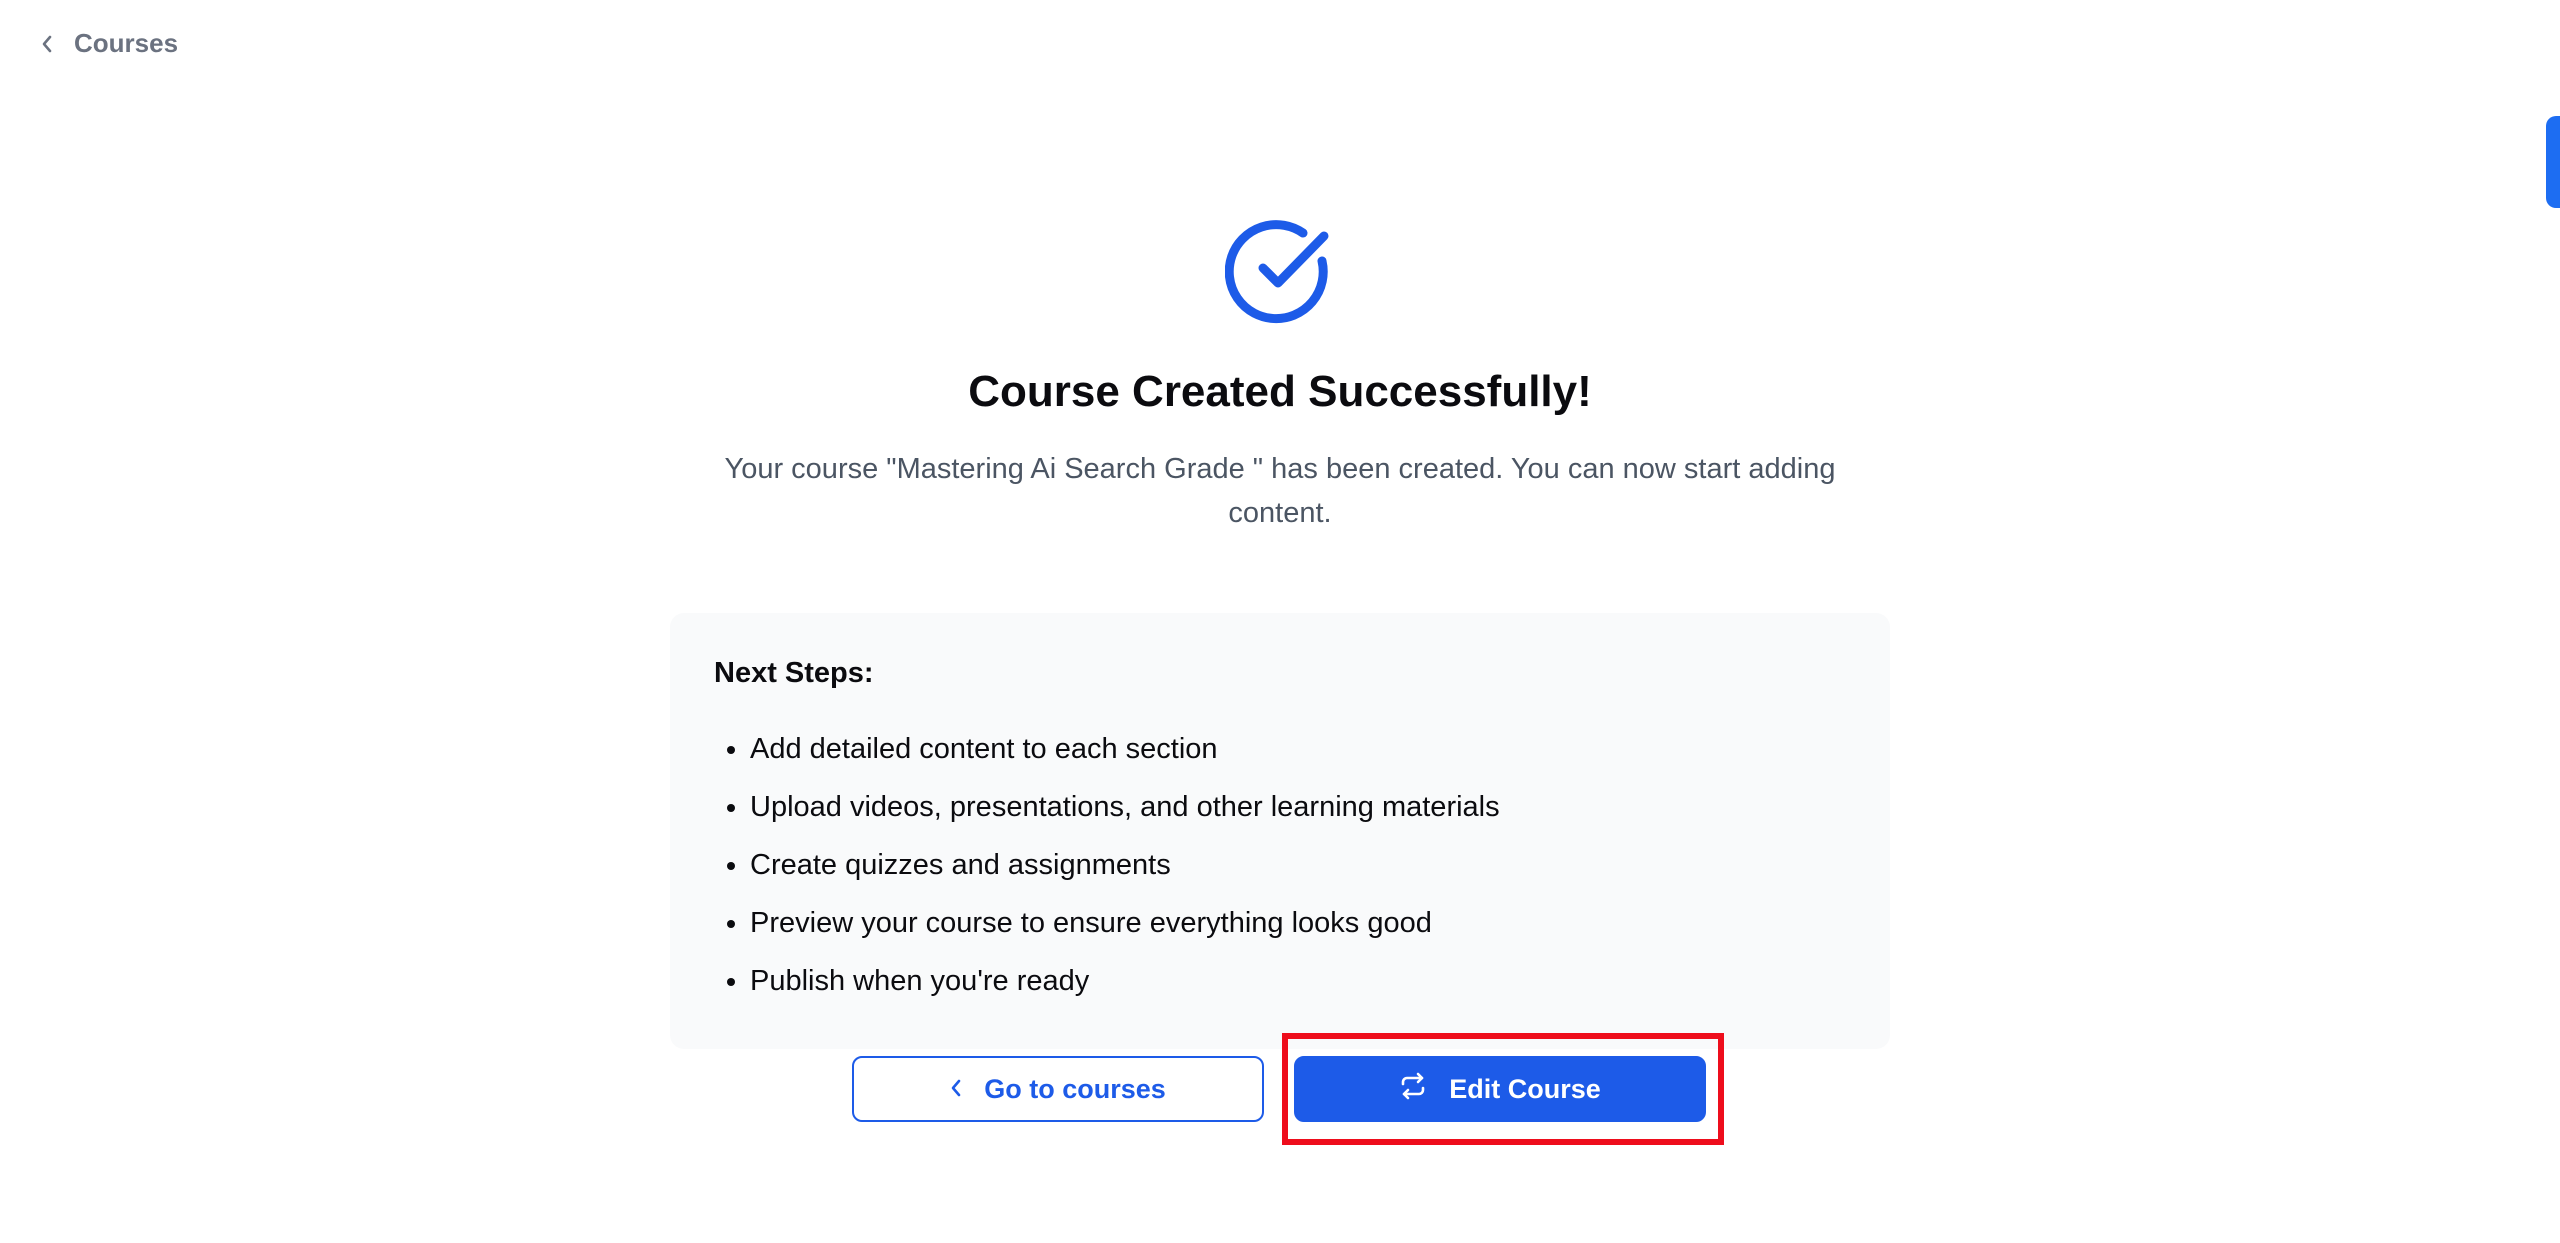 The width and height of the screenshot is (2560, 1243). What do you see at coordinates (1298, 865) in the screenshot?
I see `list-item: Create quizzes and assignments` at bounding box center [1298, 865].